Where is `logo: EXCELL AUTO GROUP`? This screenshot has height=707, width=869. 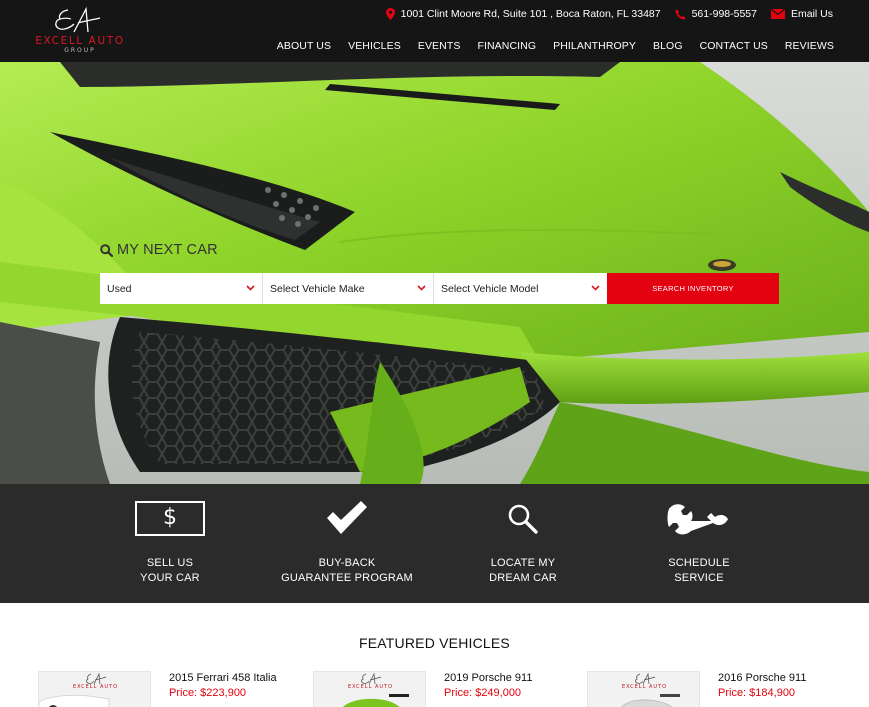
logo: EXCELL AUTO GROUP is located at coordinates (80, 31).